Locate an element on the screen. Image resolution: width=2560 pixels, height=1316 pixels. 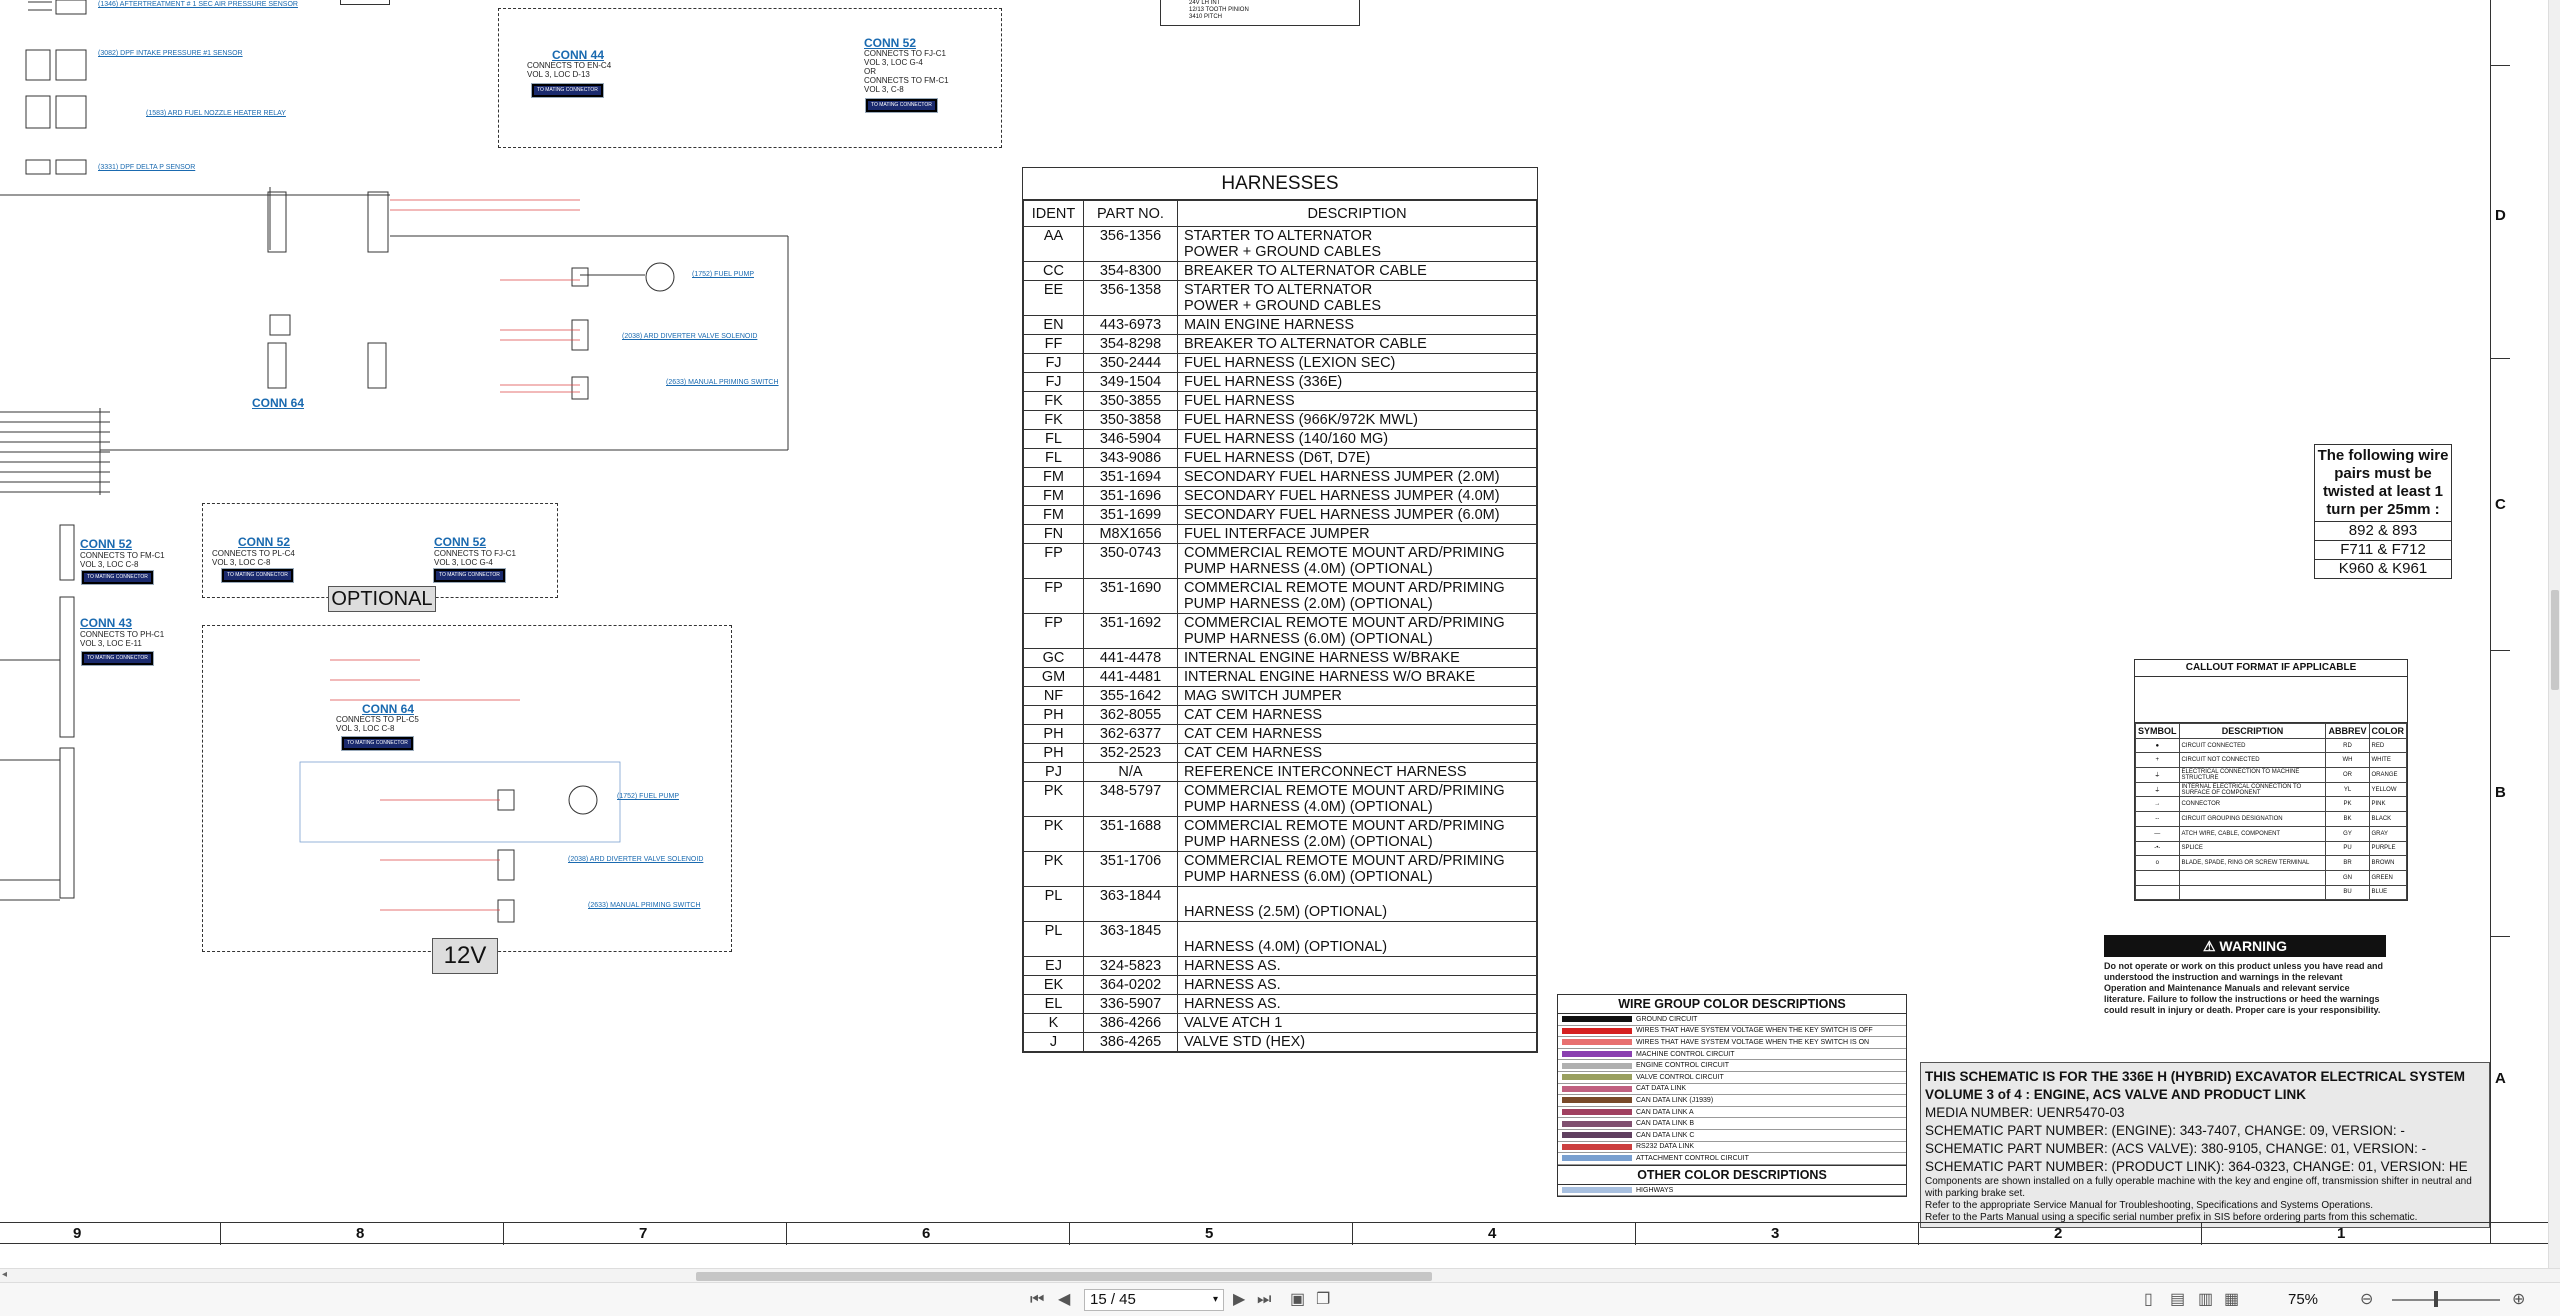
callout-col-description: DESCRIPTION is located at coordinates (2252, 731).